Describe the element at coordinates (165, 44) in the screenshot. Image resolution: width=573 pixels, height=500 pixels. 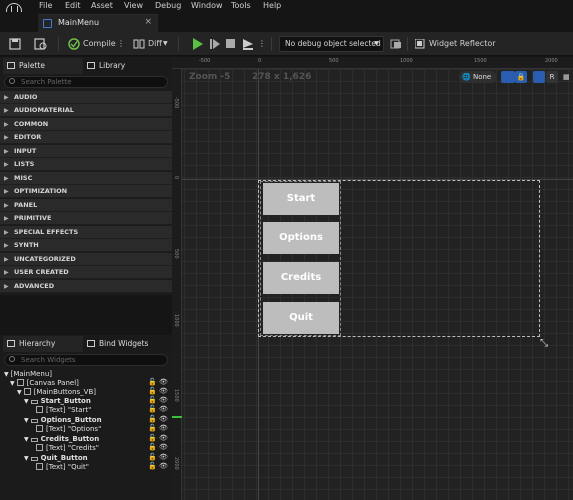
I see `chevron-down-icon: ▼` at that location.